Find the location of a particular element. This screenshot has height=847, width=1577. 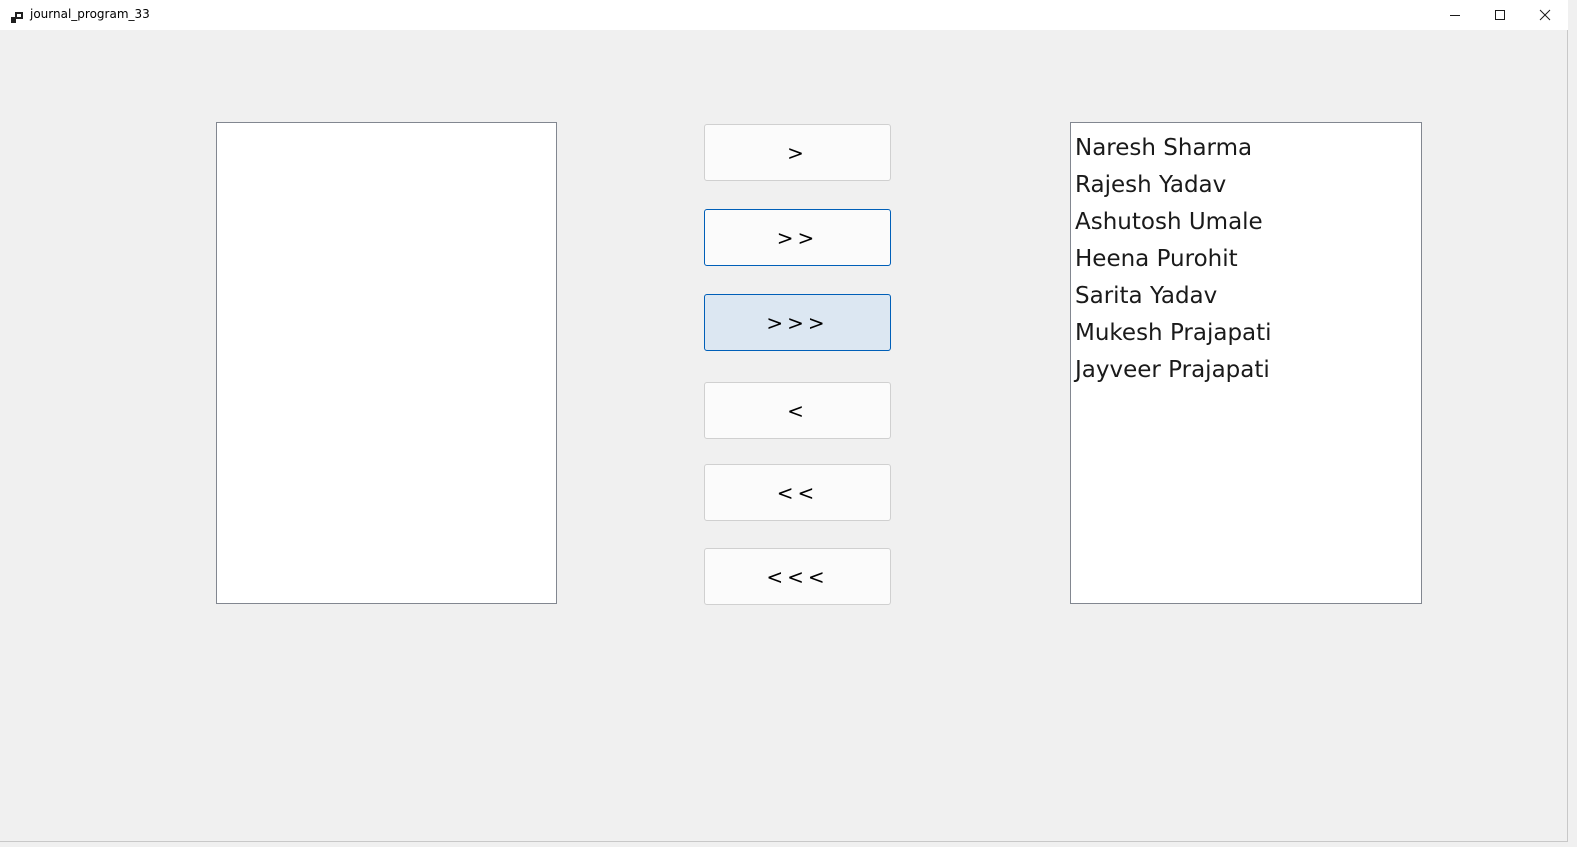

list-item: Naresh Sharma is located at coordinates (1246, 148).